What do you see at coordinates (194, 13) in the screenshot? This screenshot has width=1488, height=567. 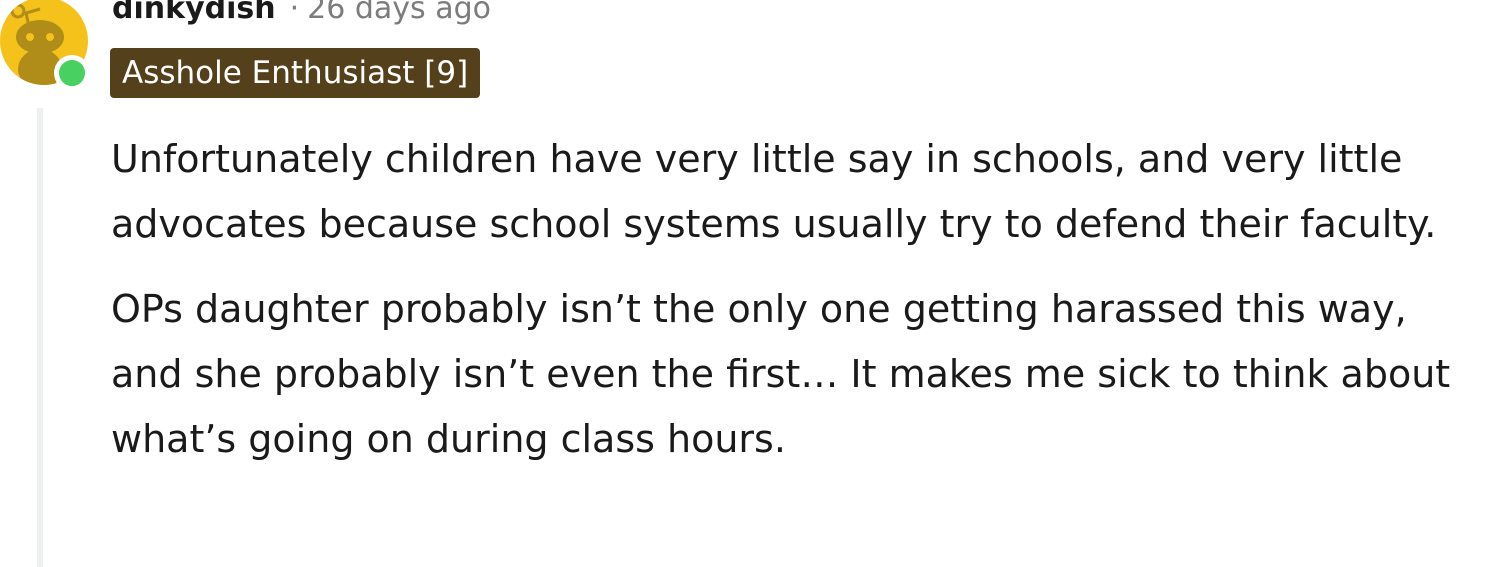 I see `username-link: dinkydish` at bounding box center [194, 13].